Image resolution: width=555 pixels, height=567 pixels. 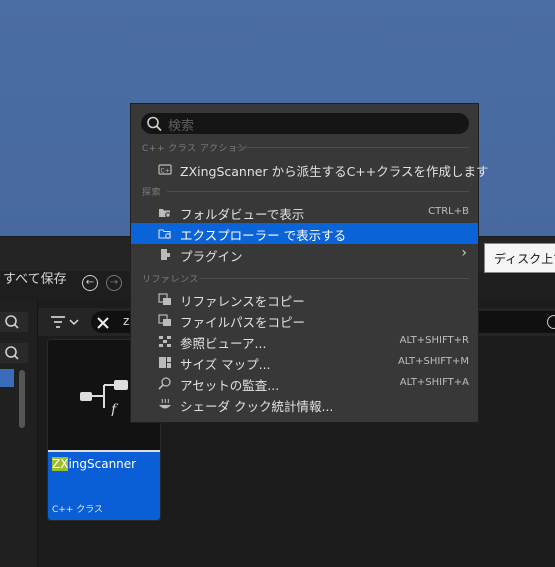 I want to click on tooltip: ディスク上で, so click(x=519, y=258).